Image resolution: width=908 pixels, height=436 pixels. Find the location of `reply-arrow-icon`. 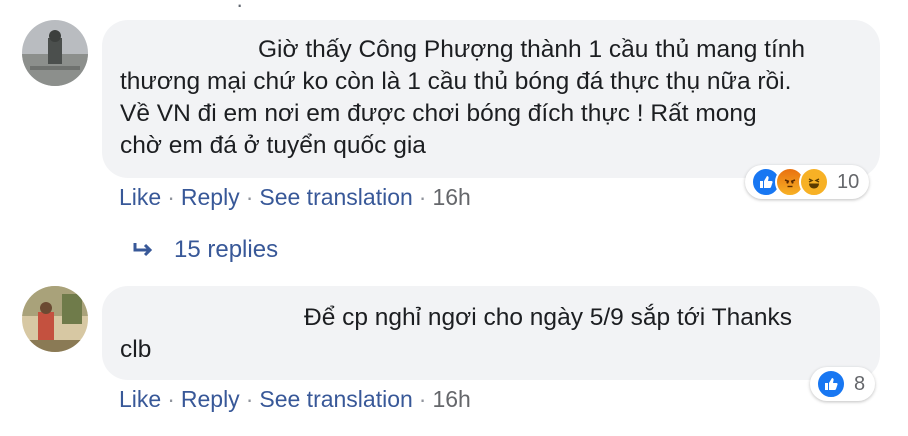

reply-arrow-icon is located at coordinates (143, 250).